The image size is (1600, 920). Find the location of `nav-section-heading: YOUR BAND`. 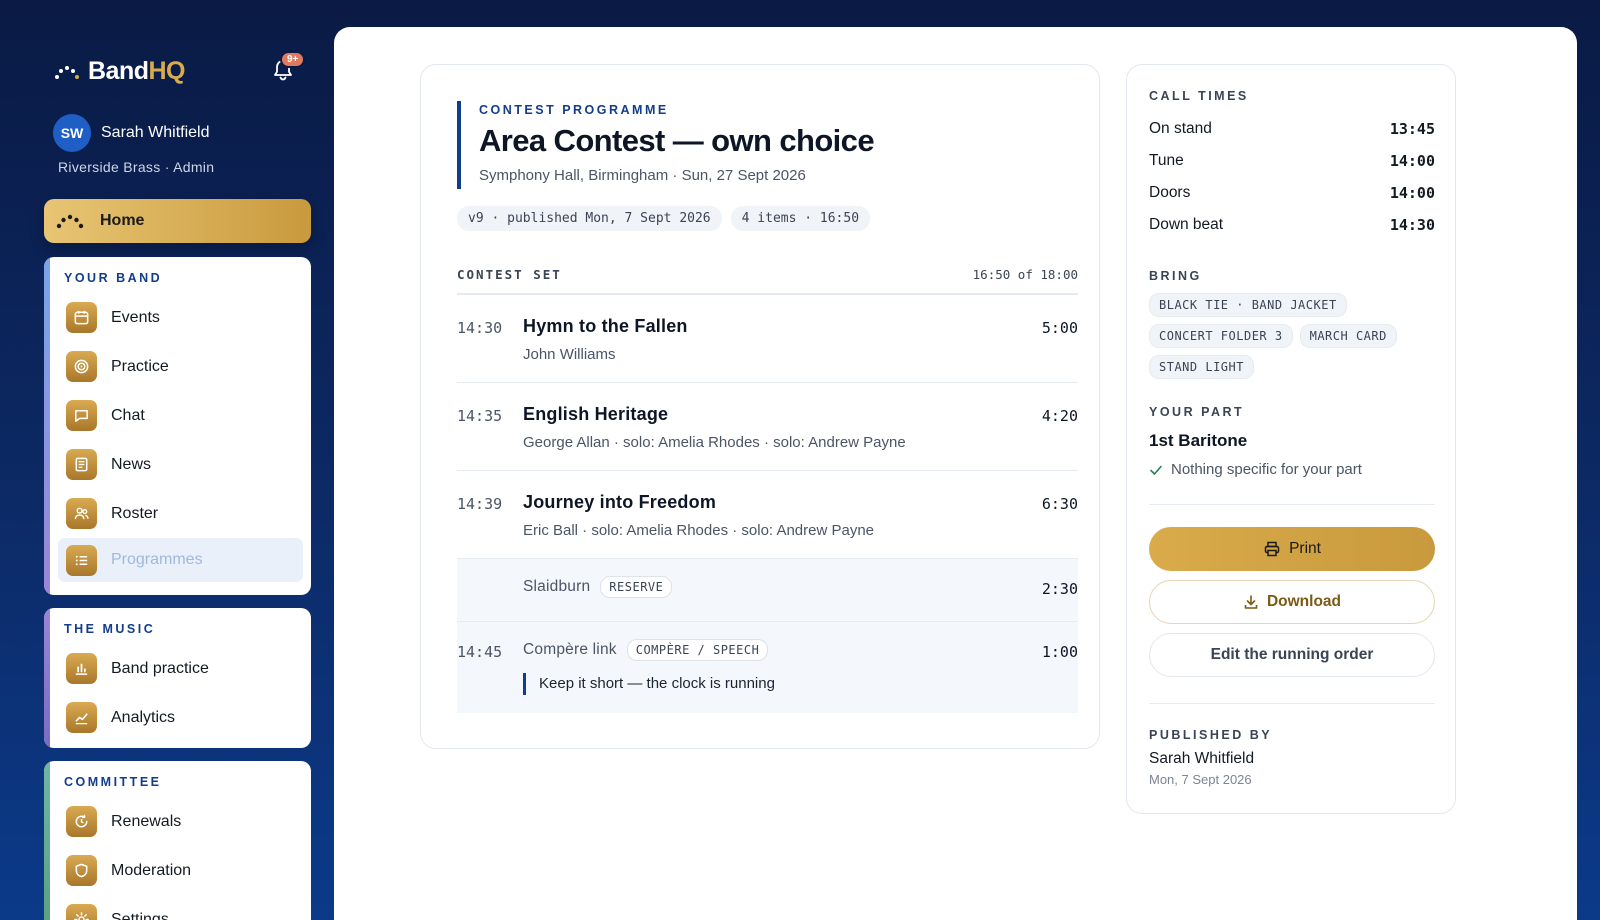

nav-section-heading: YOUR BAND is located at coordinates (113, 278).